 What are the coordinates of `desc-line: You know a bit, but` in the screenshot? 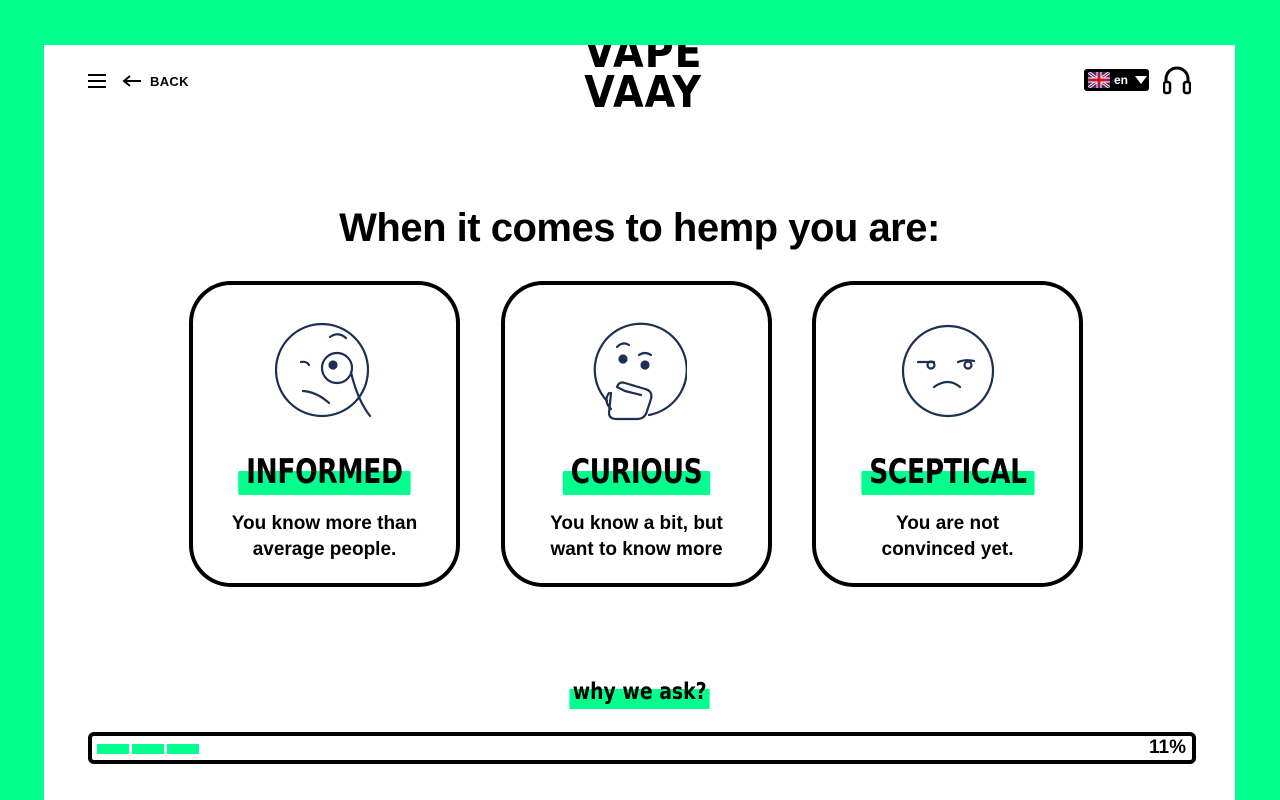 It's located at (636, 523).